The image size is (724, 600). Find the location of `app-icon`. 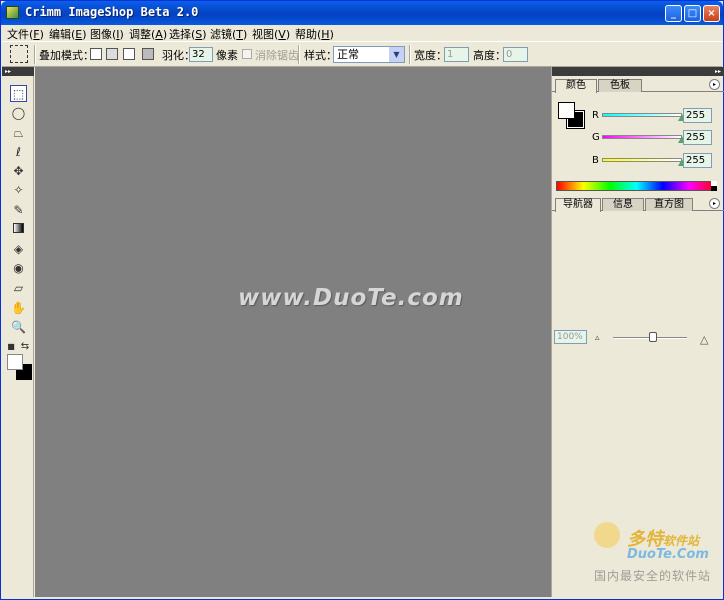

app-icon is located at coordinates (12, 12).